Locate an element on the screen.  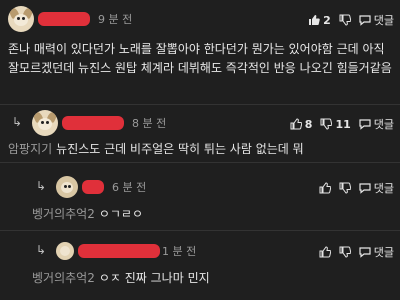
comment-time: 8 분 전 is located at coordinates (149, 123).